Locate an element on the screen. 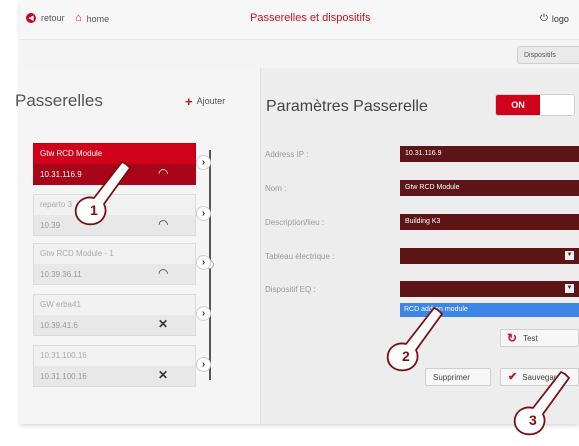 Image resolution: width=579 pixels, height=446 pixels. gateway-name: Gtw RCD Module - 1 is located at coordinates (77, 253).